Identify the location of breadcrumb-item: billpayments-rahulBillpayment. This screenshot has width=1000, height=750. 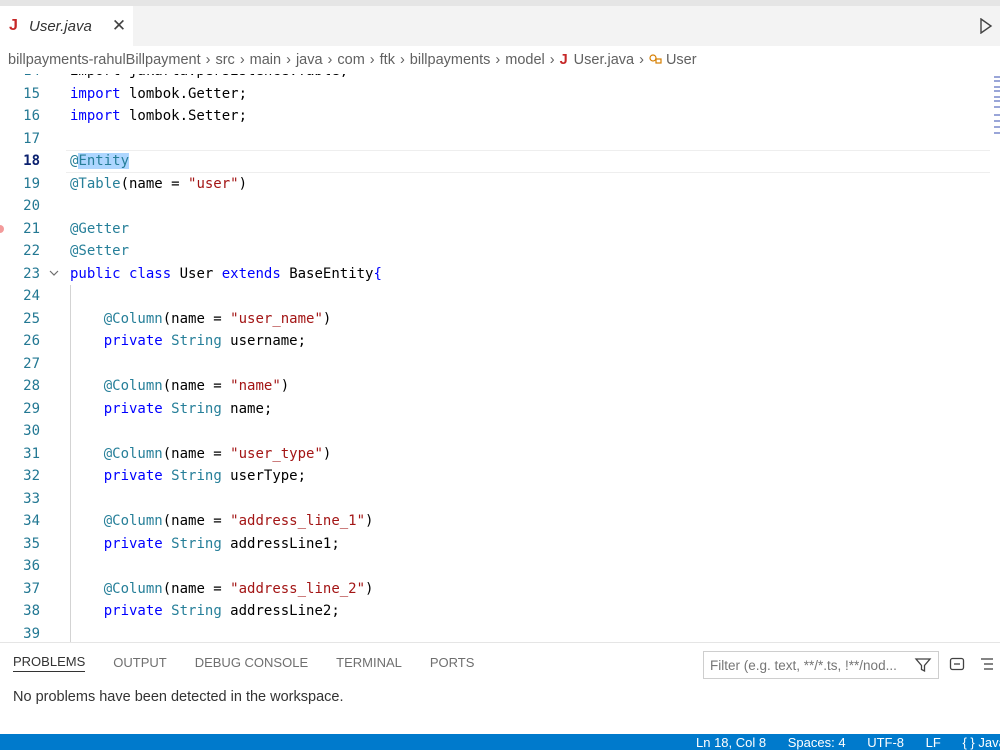
(104, 60).